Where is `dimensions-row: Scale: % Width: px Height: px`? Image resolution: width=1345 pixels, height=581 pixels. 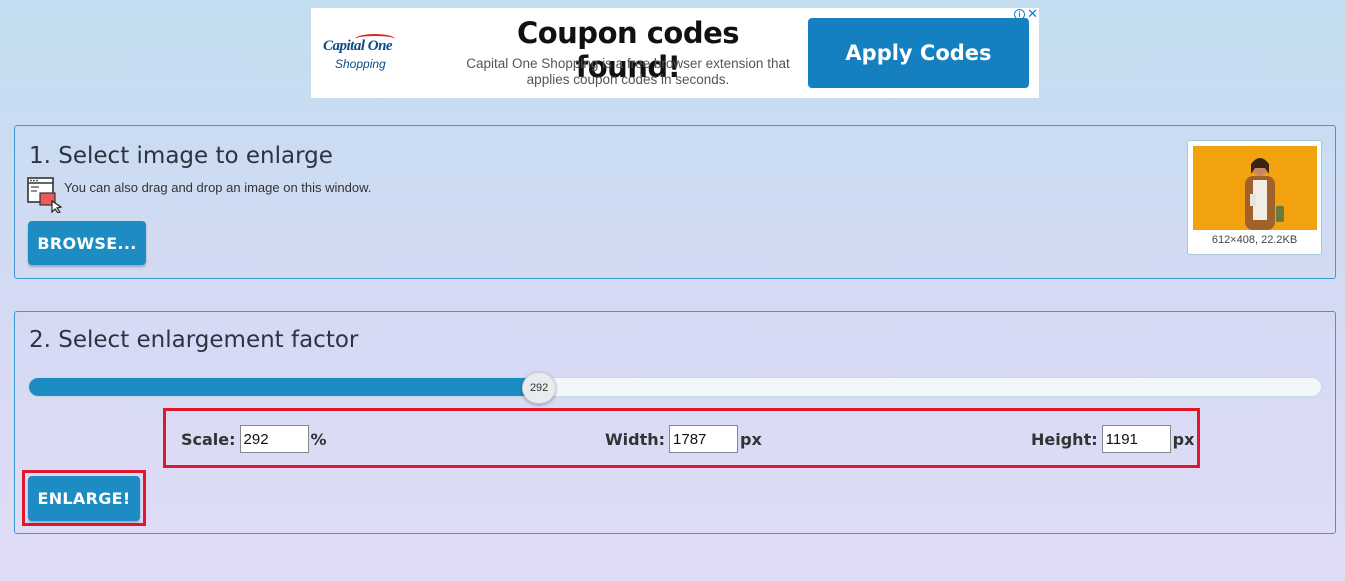
dimensions-row: Scale: % Width: px Height: px is located at coordinates (681, 438).